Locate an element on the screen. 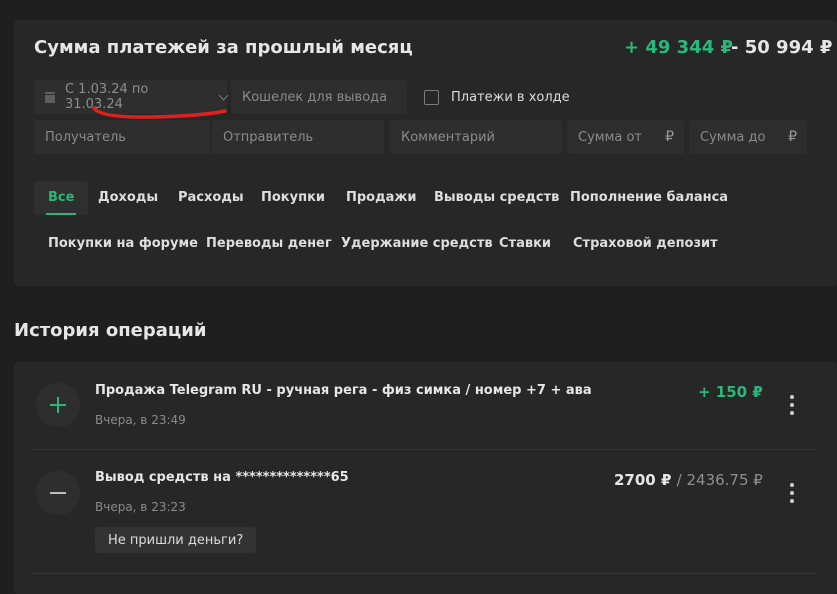  tab-withdrawals: Выводы средств is located at coordinates (496, 198).